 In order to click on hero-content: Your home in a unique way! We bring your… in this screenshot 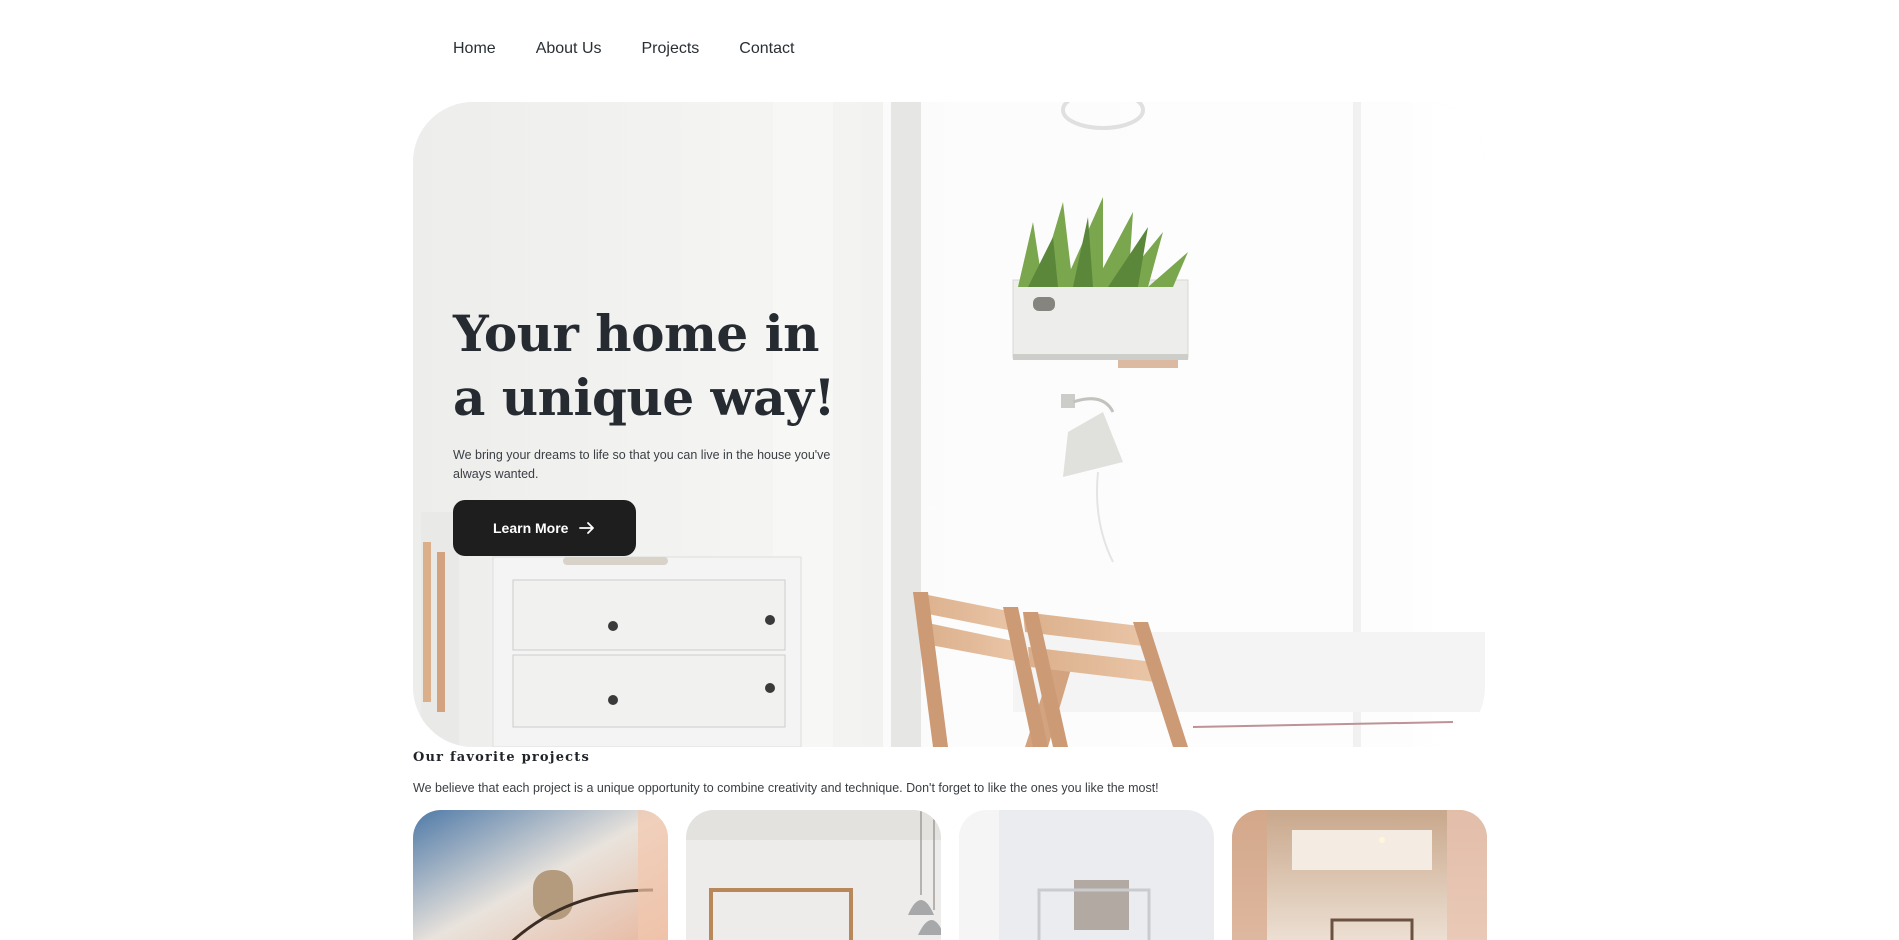, I will do `click(653, 429)`.